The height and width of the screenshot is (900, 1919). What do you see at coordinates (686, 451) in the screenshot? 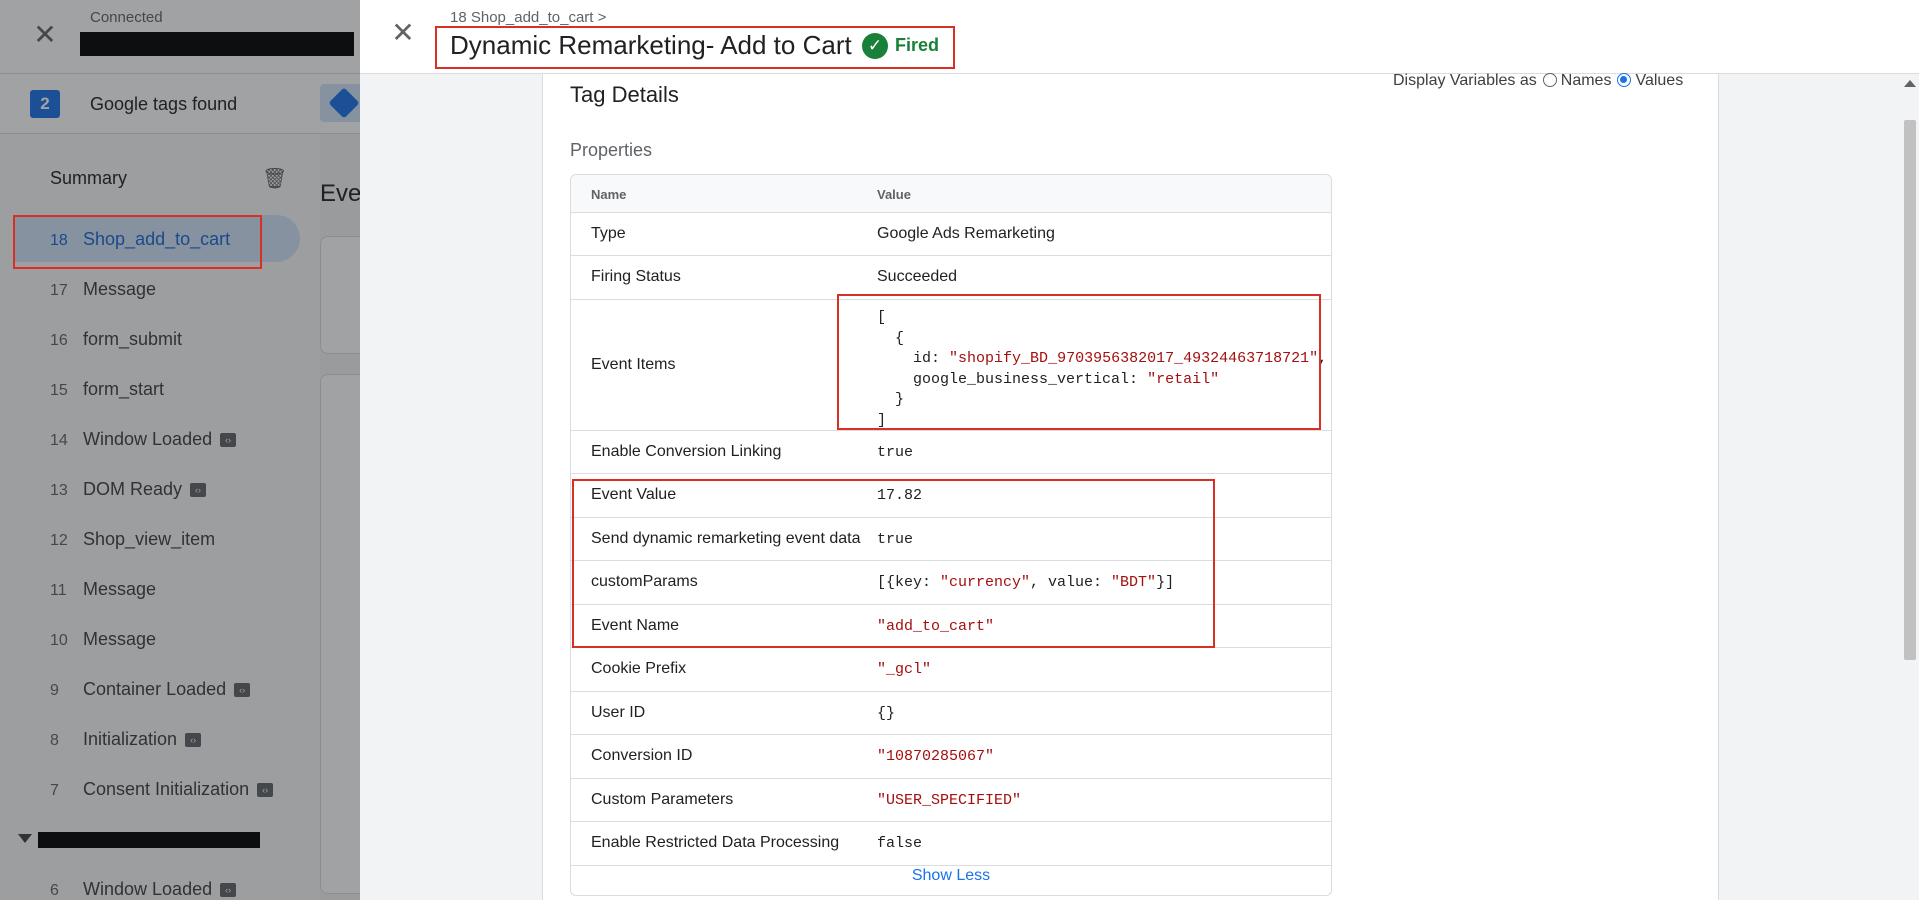
I see `property-name: Enable Conversion Linking` at bounding box center [686, 451].